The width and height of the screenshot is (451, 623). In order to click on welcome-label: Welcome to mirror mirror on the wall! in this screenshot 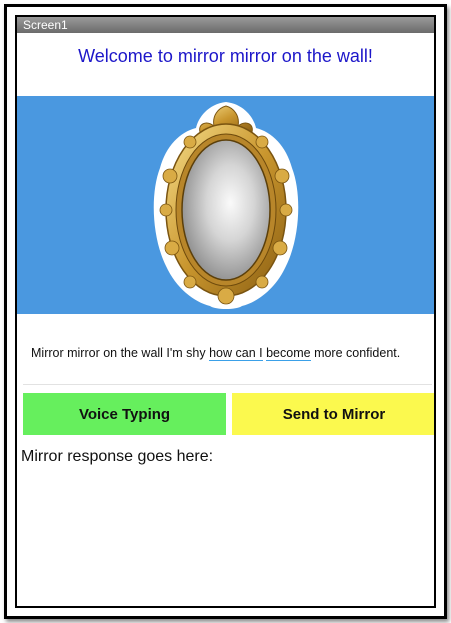, I will do `click(225, 56)`.